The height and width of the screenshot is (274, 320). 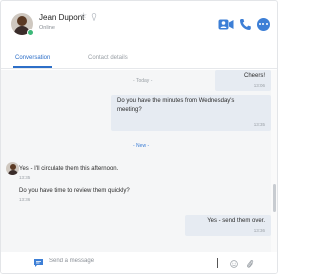 I want to click on message-text: Cheers!, so click(x=254, y=76).